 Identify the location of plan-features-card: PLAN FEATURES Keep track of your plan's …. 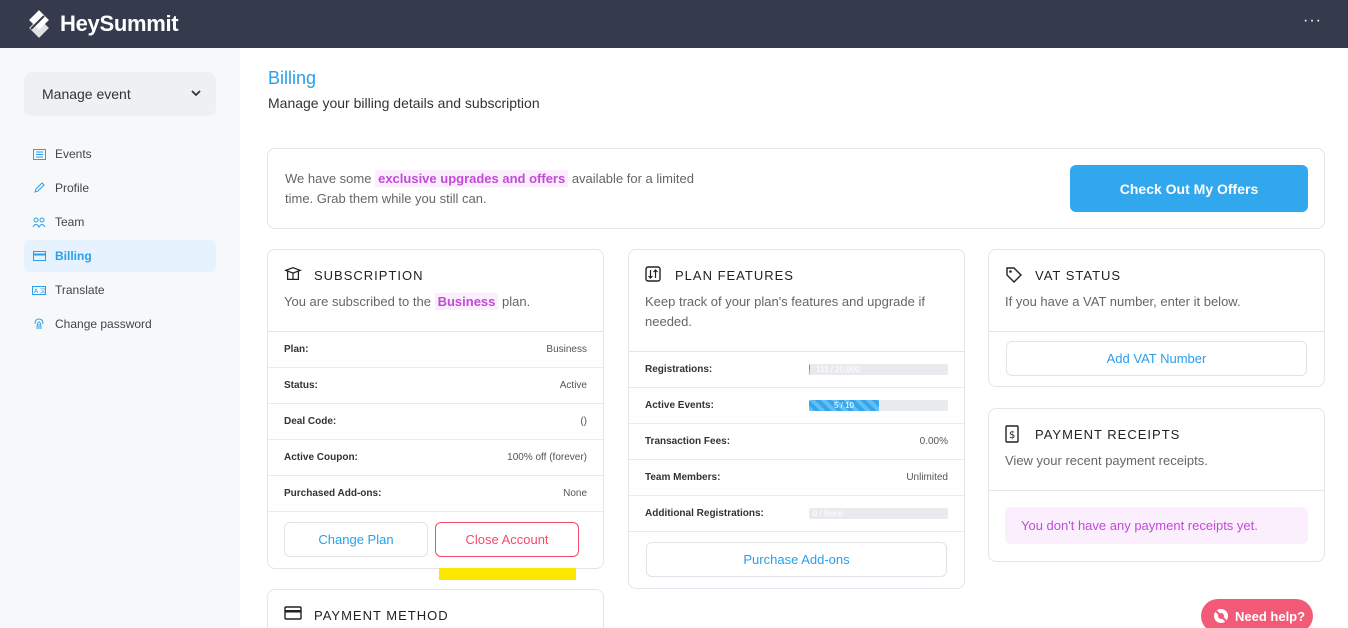
(796, 419).